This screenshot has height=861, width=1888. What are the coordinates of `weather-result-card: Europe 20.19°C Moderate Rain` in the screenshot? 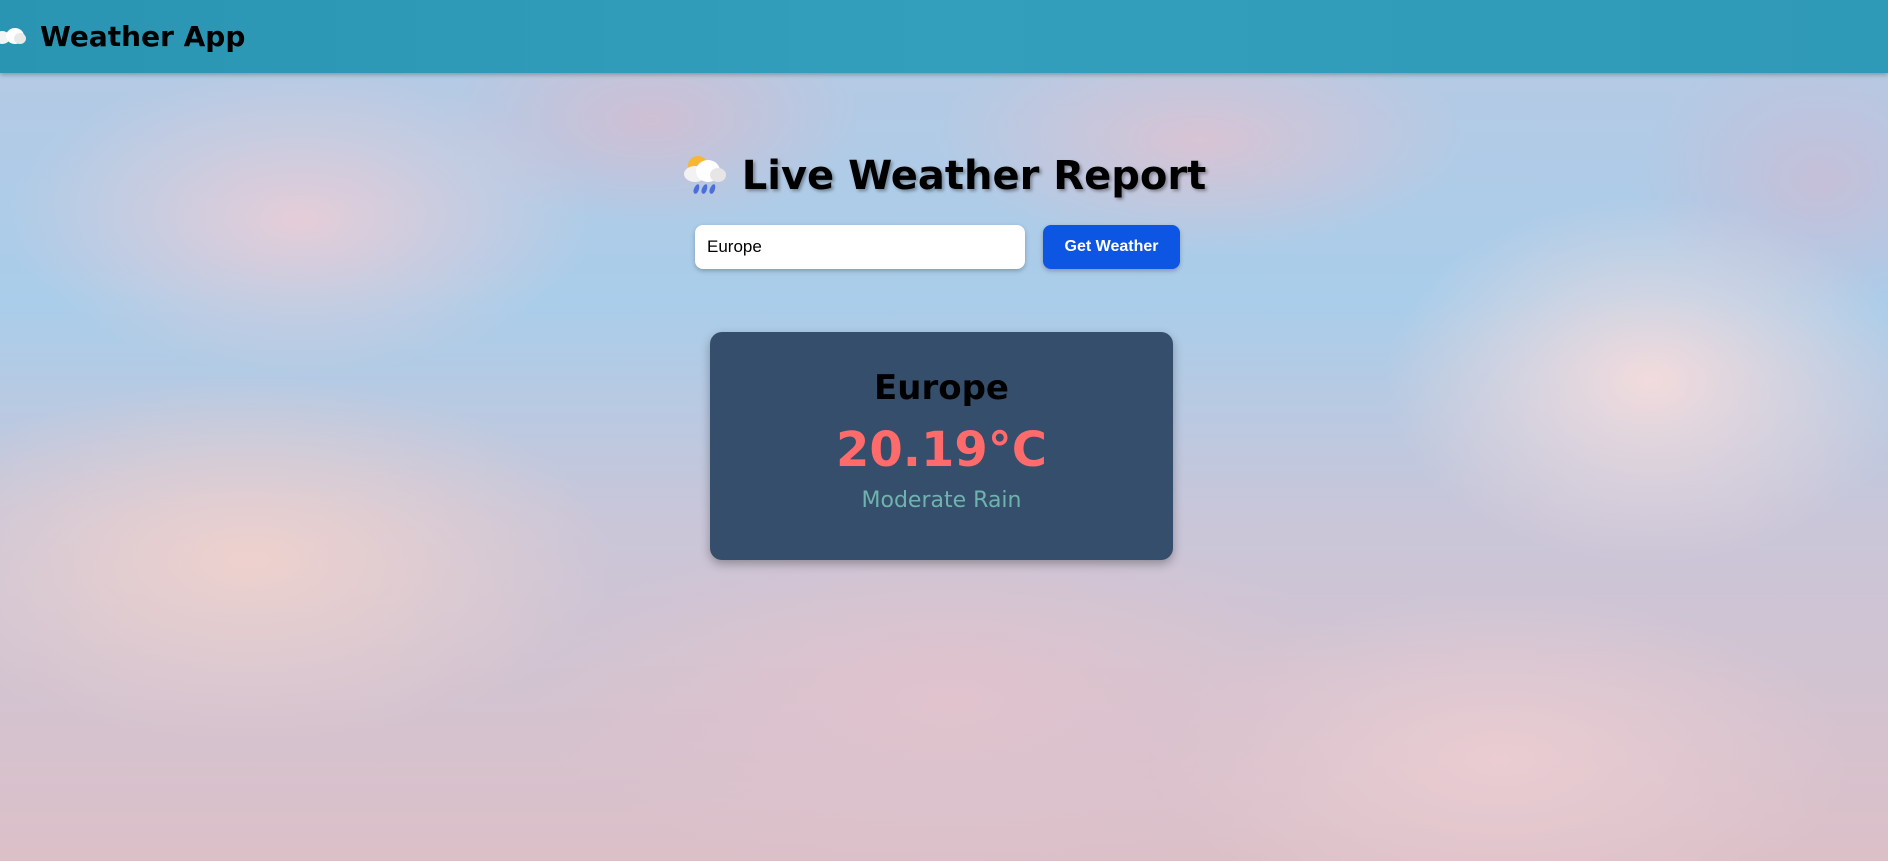 It's located at (941, 446).